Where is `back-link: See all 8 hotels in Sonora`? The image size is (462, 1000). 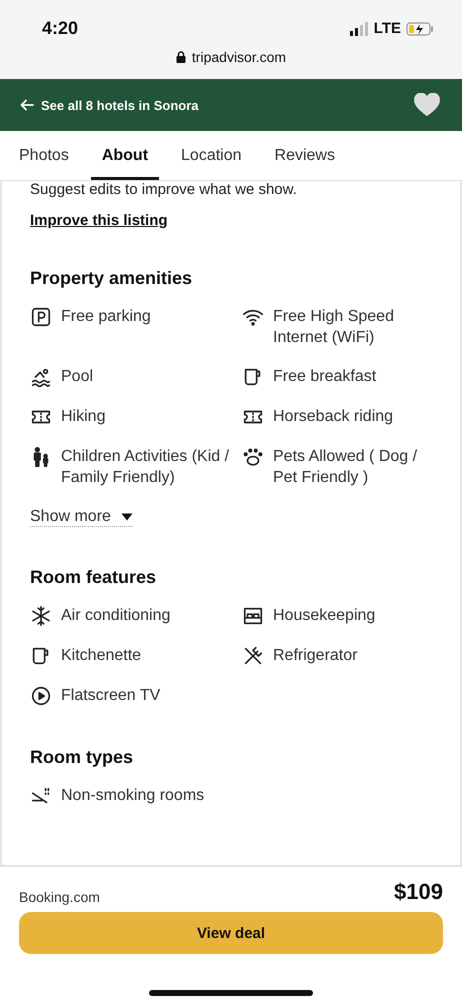 back-link: See all 8 hotels in Sonora is located at coordinates (109, 105).